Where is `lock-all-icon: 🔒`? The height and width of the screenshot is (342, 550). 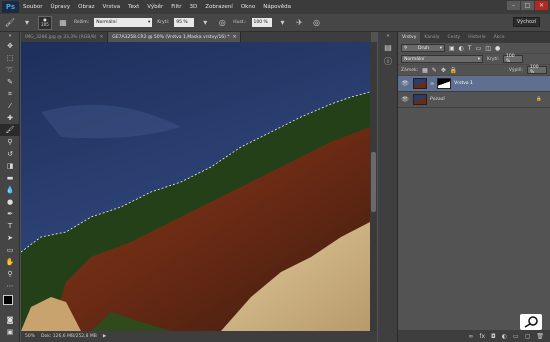
lock-all-icon: 🔒 is located at coordinates (453, 70).